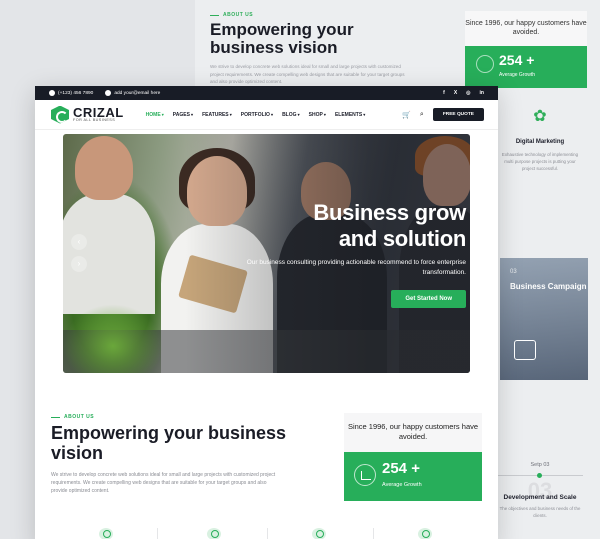 The image size is (600, 539). What do you see at coordinates (513, 272) in the screenshot?
I see `bg-campaign-number: 03` at bounding box center [513, 272].